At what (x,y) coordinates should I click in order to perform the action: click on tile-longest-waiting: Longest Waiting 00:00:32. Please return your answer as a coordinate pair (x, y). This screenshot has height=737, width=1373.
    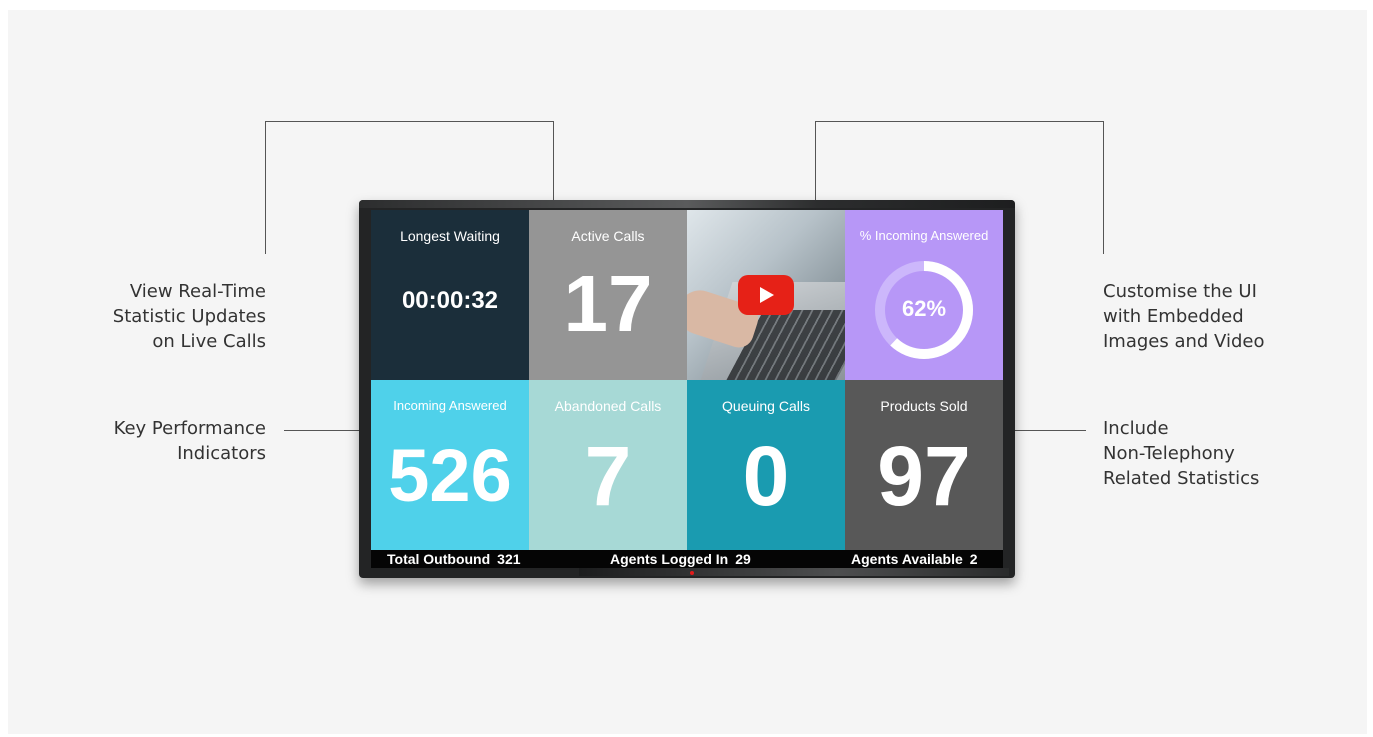
    Looking at the image, I should click on (450, 295).